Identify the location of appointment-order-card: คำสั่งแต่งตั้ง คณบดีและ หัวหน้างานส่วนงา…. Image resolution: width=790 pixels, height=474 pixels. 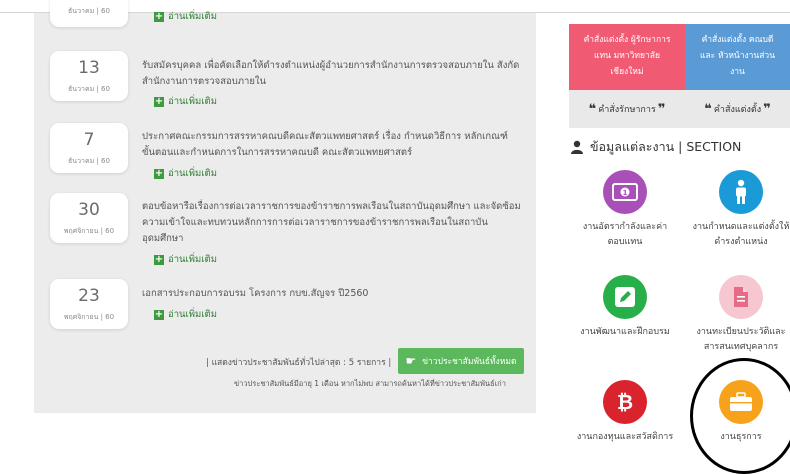
(737, 76).